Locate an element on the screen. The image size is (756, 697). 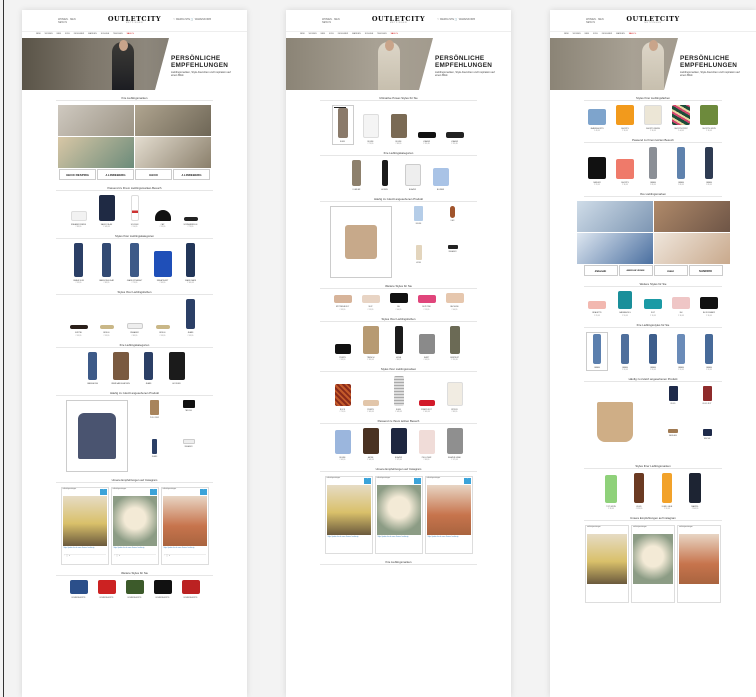
product-card: TOP GRÜN € 39,95 is located at coordinates (611, 492).